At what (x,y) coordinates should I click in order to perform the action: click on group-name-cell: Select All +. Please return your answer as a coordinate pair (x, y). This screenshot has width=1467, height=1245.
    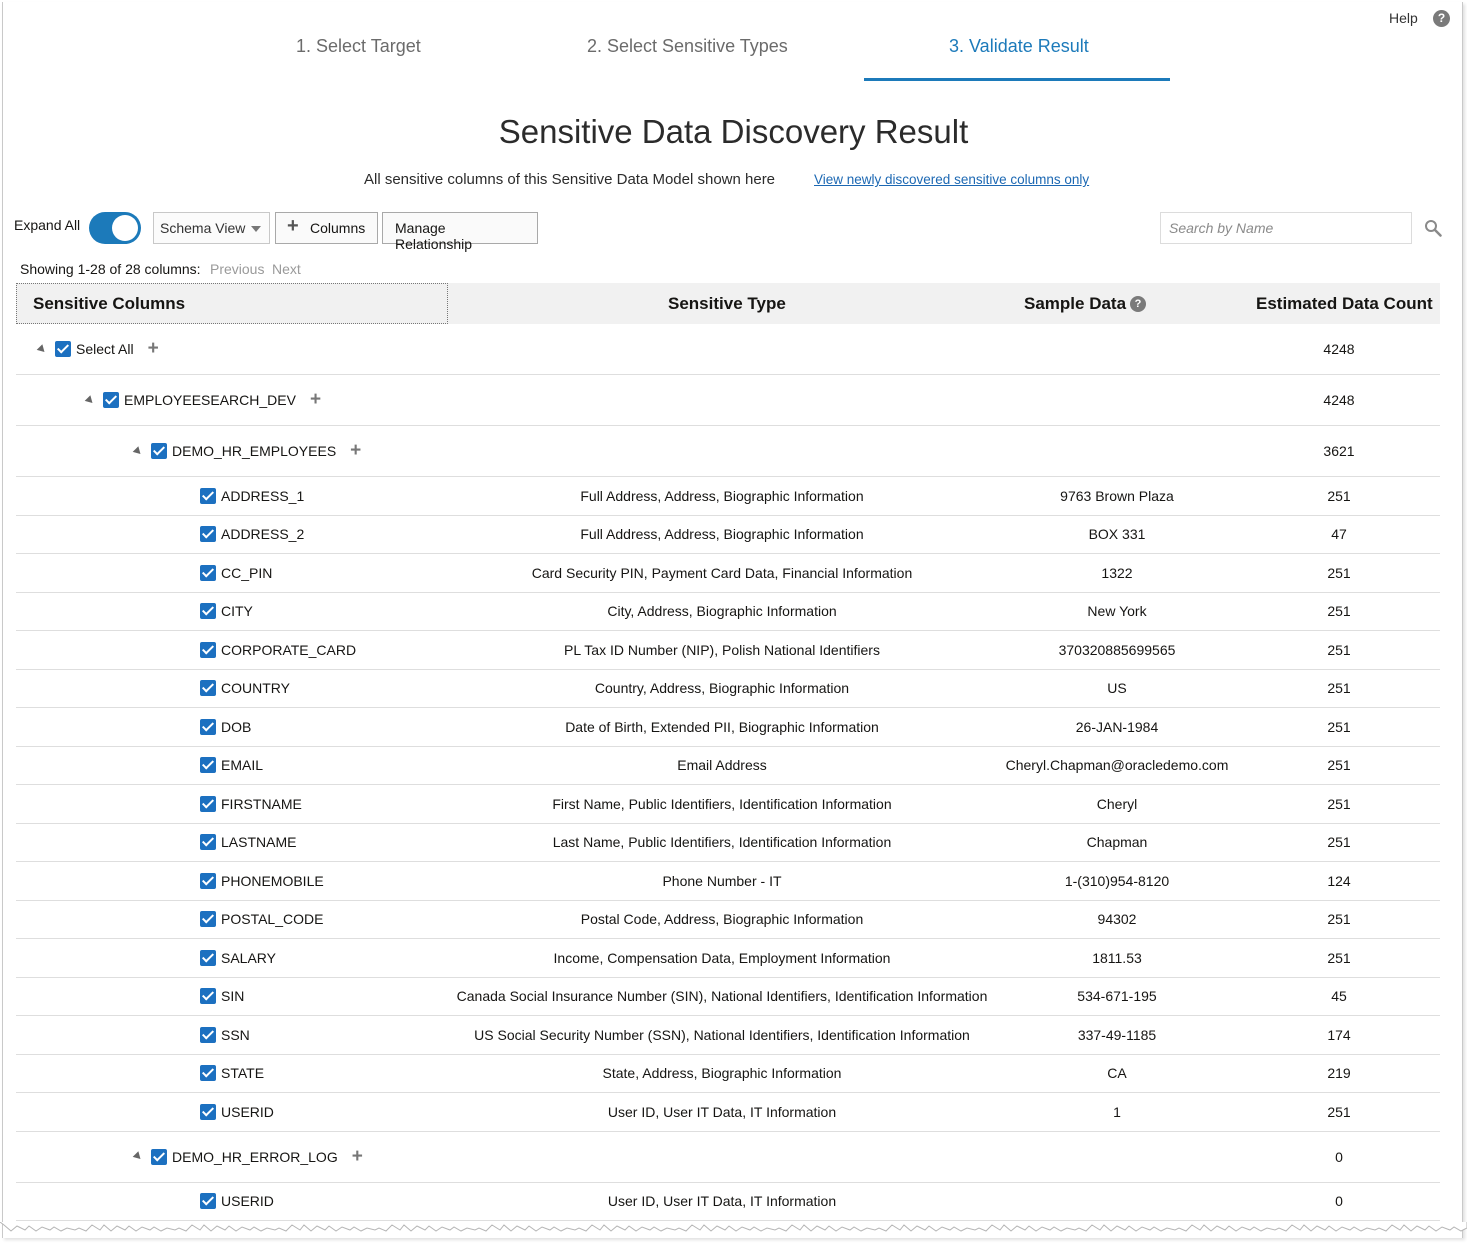
    Looking at the image, I should click on (97, 348).